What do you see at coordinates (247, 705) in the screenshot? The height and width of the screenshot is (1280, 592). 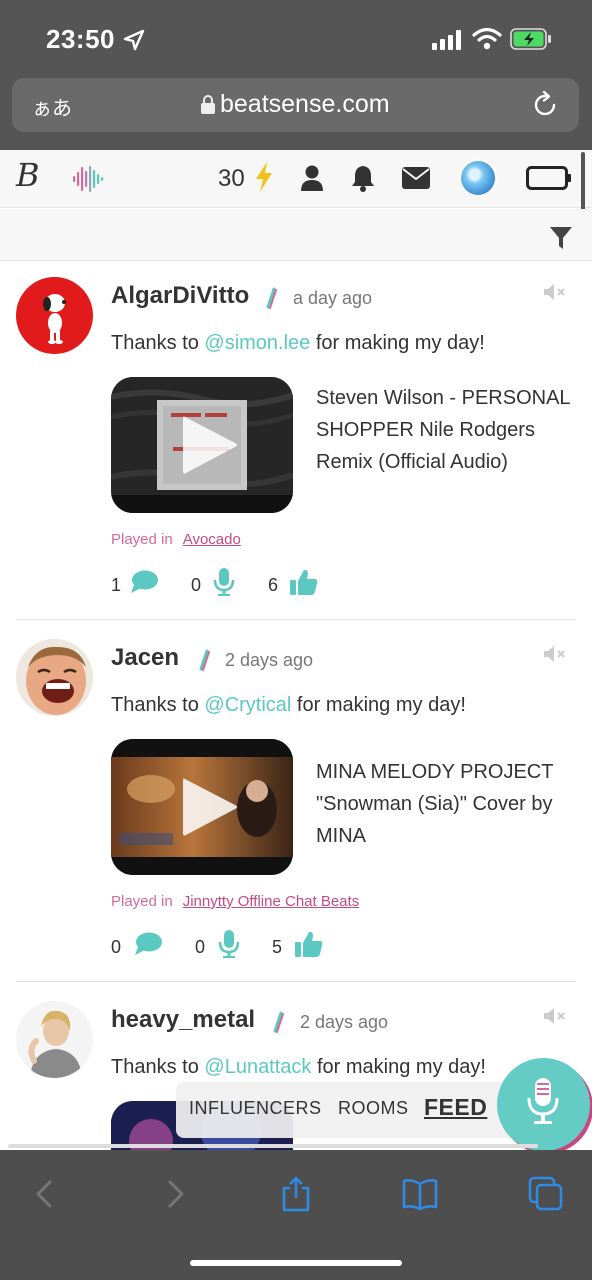 I see `mention-link: @Crytical` at bounding box center [247, 705].